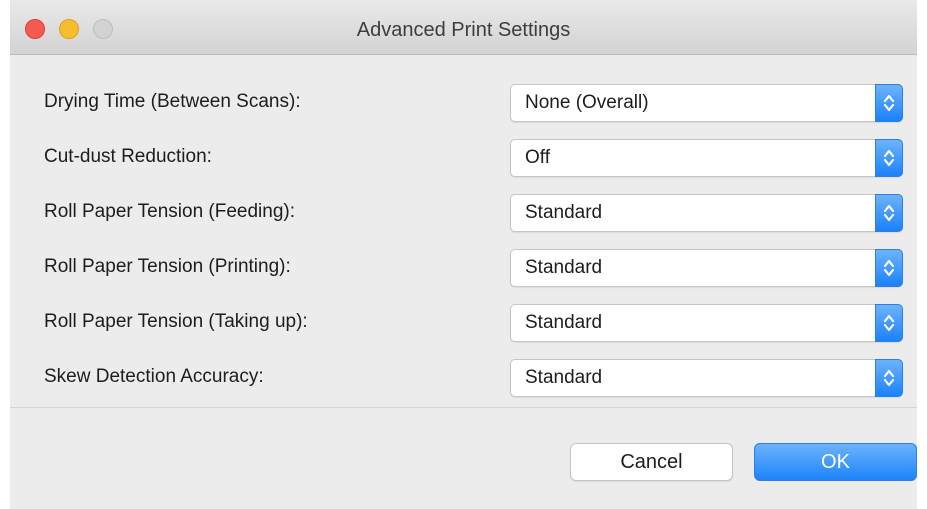 This screenshot has height=509, width=927. Describe the element at coordinates (706, 158) in the screenshot. I see `cut-dust-reduction-popup: Off` at that location.